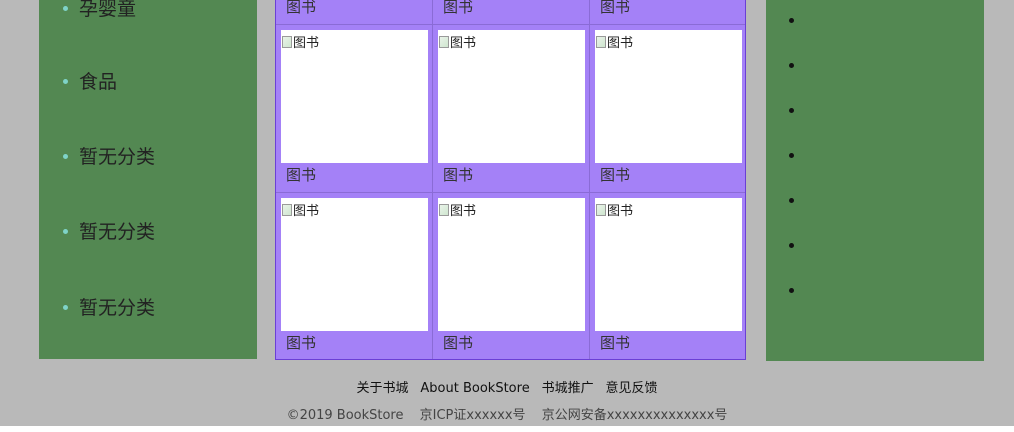 The width and height of the screenshot is (1014, 432). Describe the element at coordinates (107, 10) in the screenshot. I see `category-label: 孕婴童` at that location.